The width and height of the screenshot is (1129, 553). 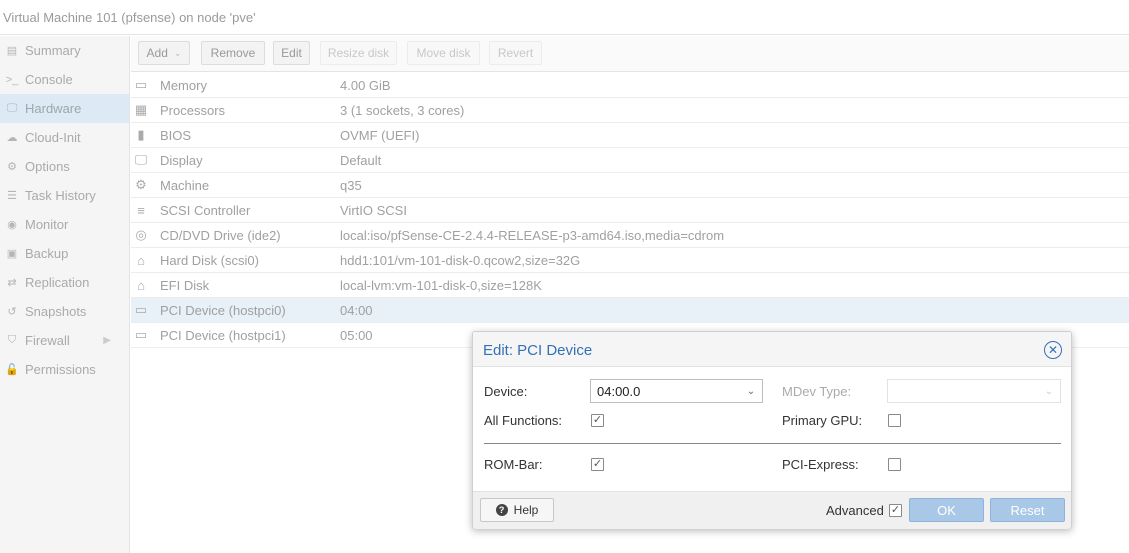 I want to click on device-select: 04:00.0 ⌄, so click(x=676, y=391).